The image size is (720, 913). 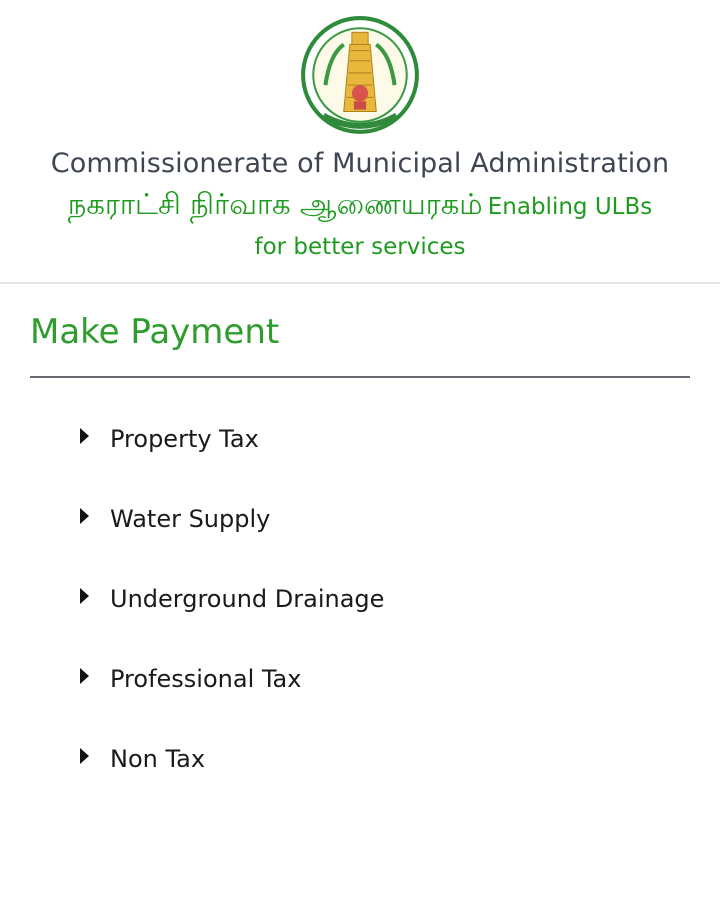 I want to click on menu-item-label: Water Supply, so click(x=190, y=519).